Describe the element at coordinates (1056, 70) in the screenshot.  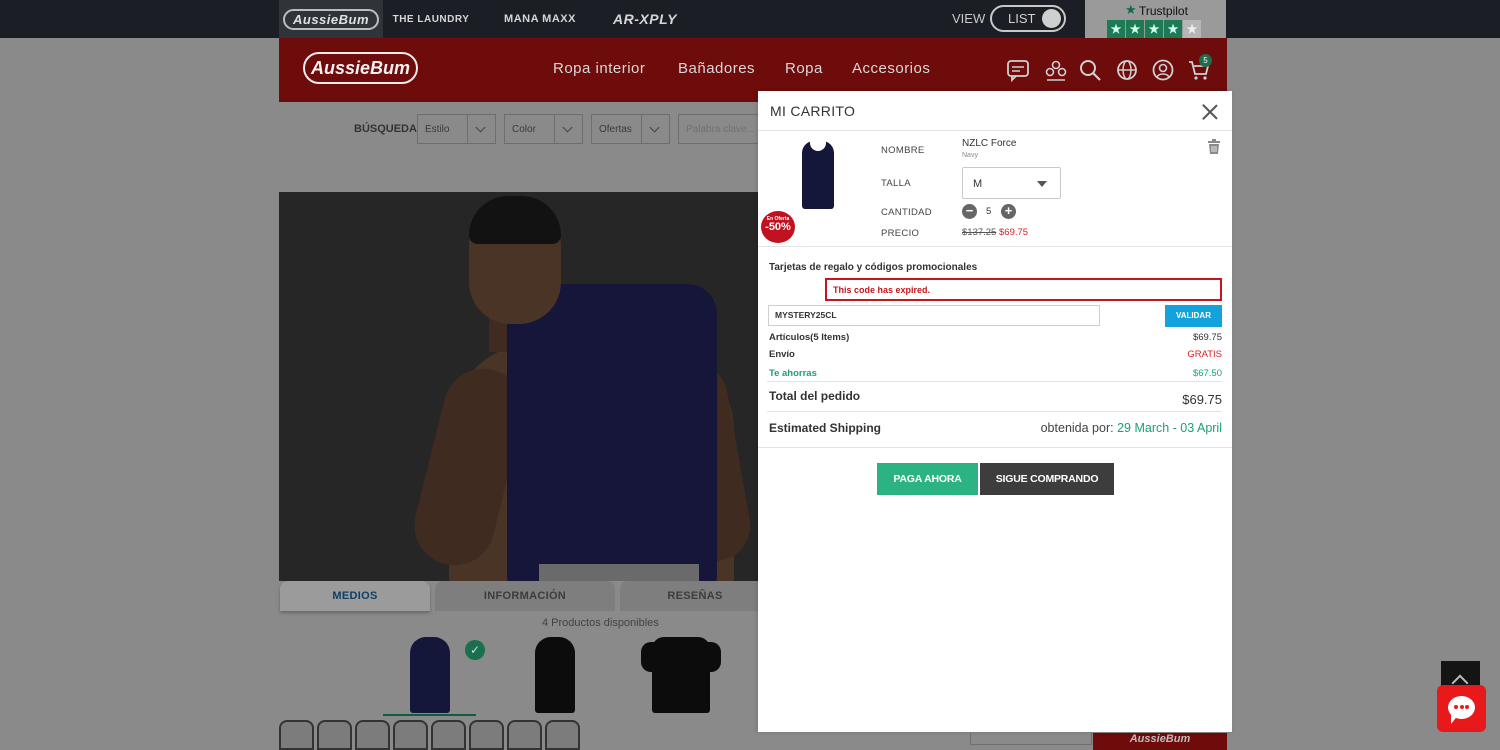
I see `community-icon` at that location.